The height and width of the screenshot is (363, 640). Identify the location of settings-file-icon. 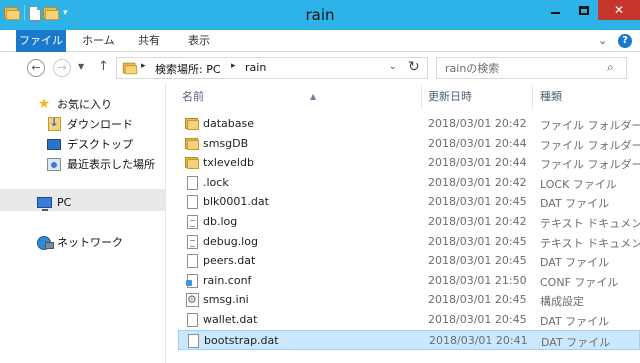
(192, 300).